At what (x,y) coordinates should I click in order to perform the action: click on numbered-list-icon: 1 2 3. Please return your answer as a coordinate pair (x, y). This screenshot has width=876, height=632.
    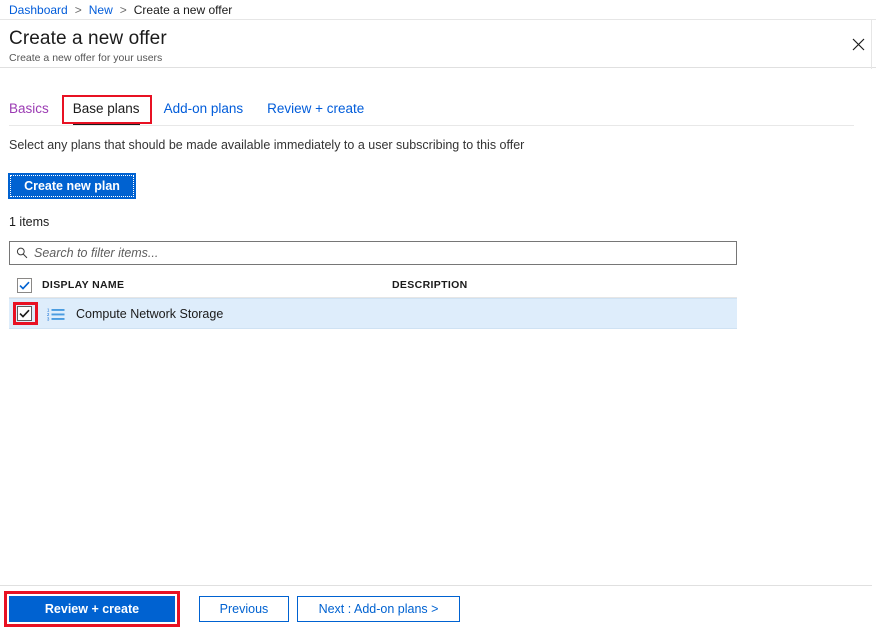
    Looking at the image, I should click on (56, 314).